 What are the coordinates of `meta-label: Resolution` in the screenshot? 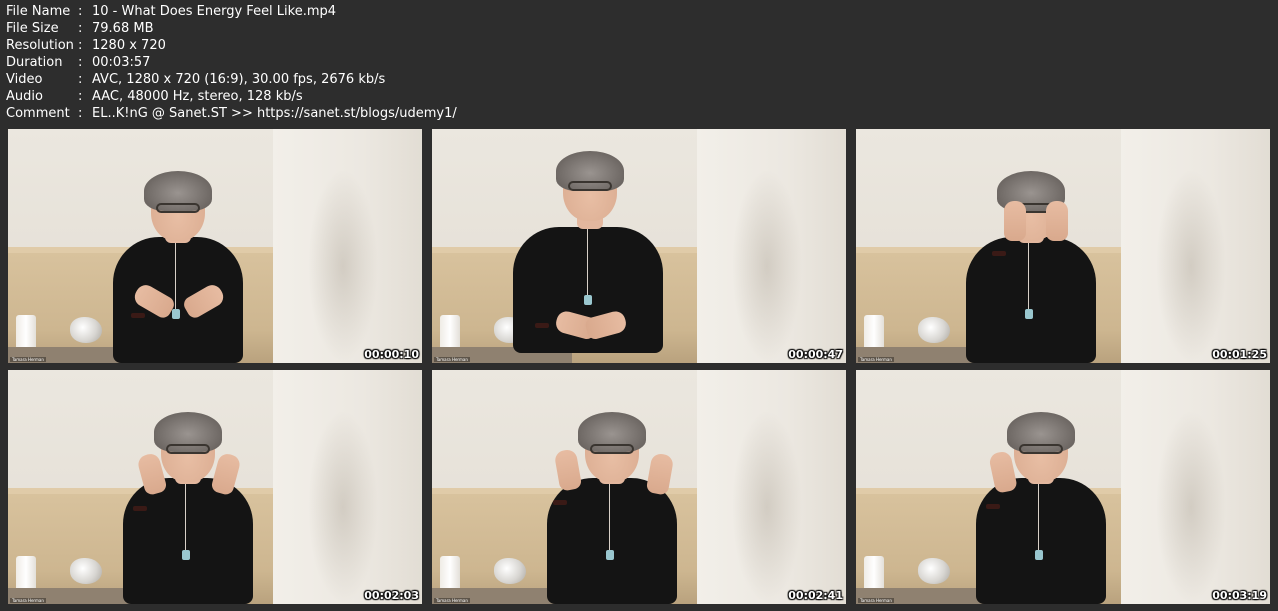 It's located at (40, 45).